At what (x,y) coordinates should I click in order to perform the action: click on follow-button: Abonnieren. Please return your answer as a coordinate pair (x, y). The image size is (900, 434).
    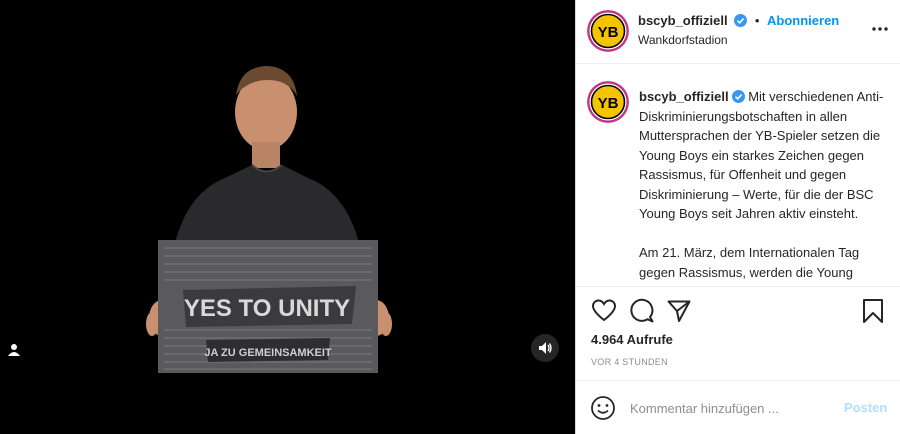
    Looking at the image, I should click on (803, 20).